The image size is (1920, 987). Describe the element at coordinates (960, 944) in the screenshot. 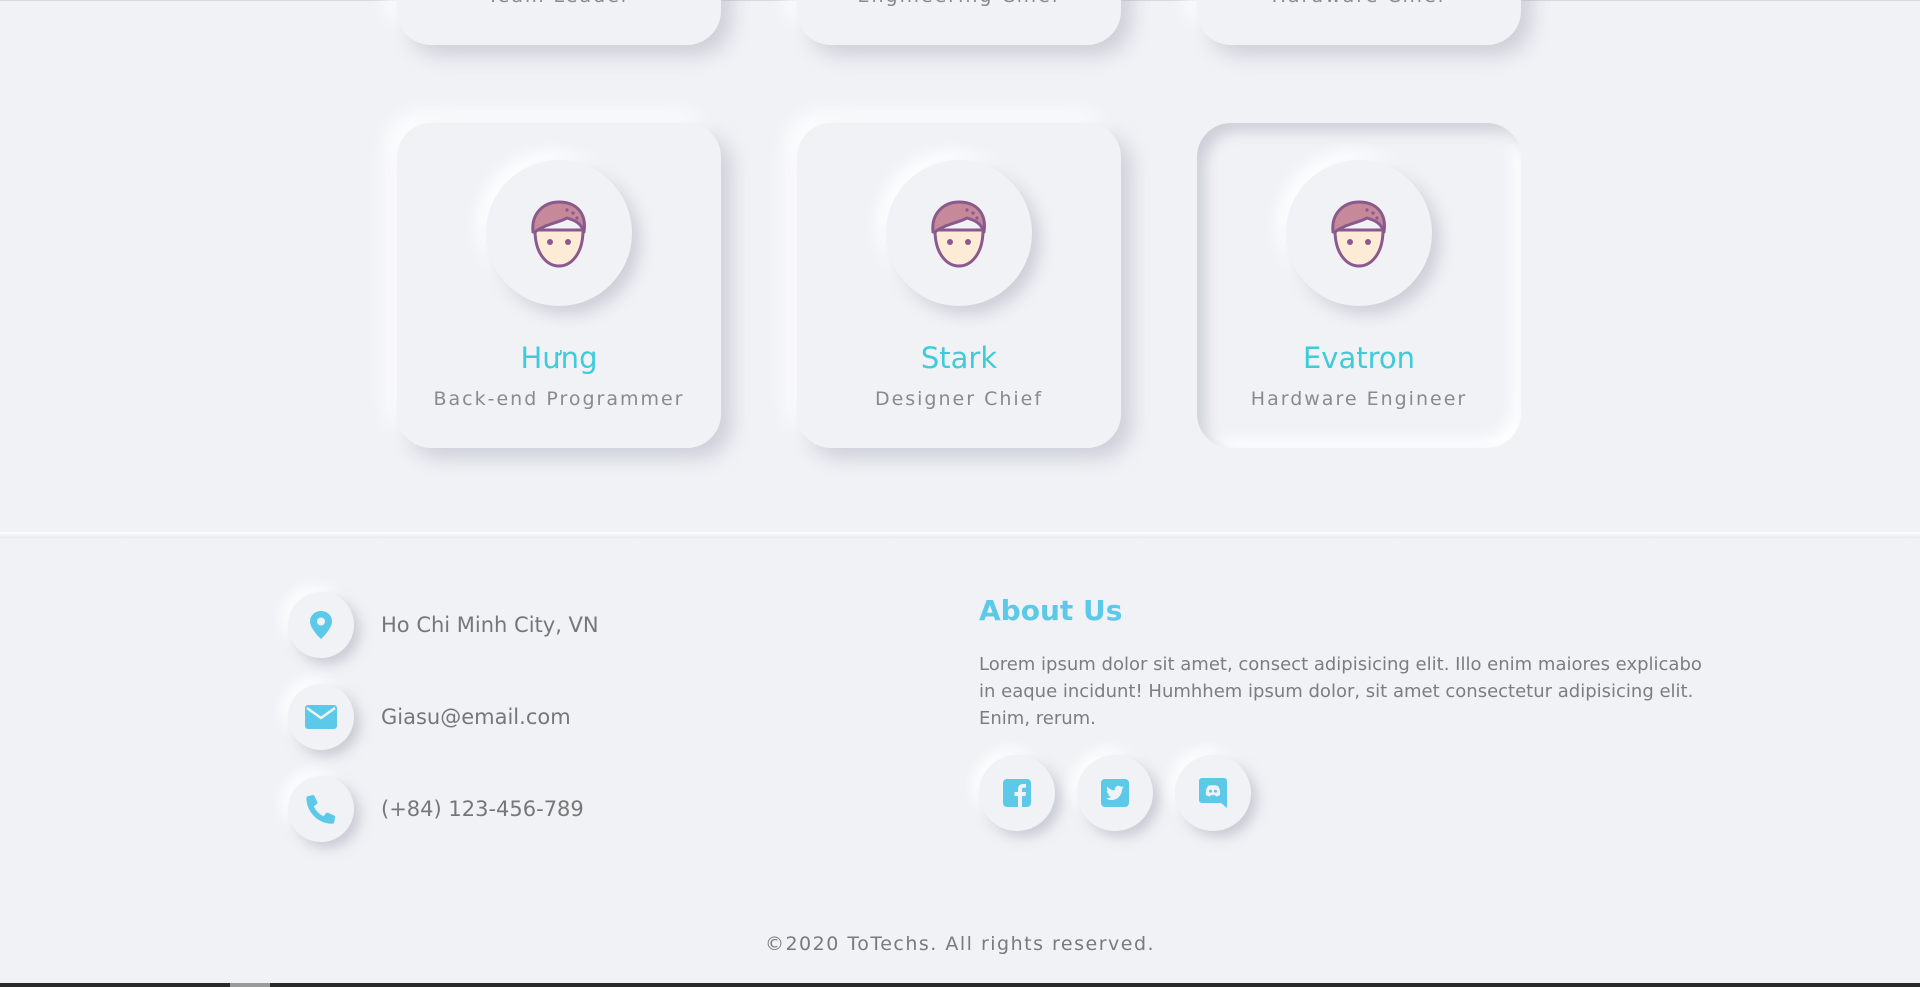

I see `copyright-text: ©2020 ToTechs. All rights reserved.` at that location.